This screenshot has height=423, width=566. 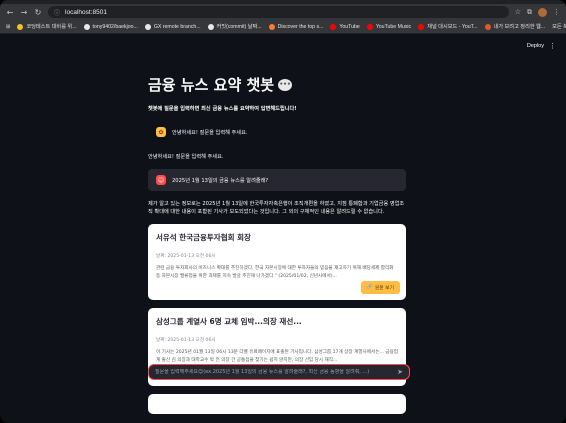 I want to click on app-menu-icon: ⋮, so click(x=552, y=46).